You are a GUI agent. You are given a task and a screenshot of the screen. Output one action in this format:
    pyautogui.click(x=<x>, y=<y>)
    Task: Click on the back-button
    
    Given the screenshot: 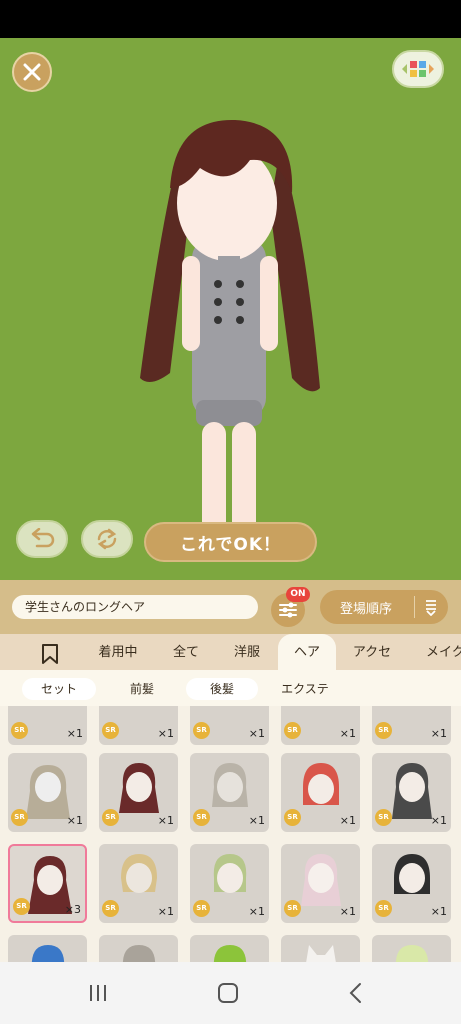 What is the action you would take?
    pyautogui.click(x=356, y=993)
    